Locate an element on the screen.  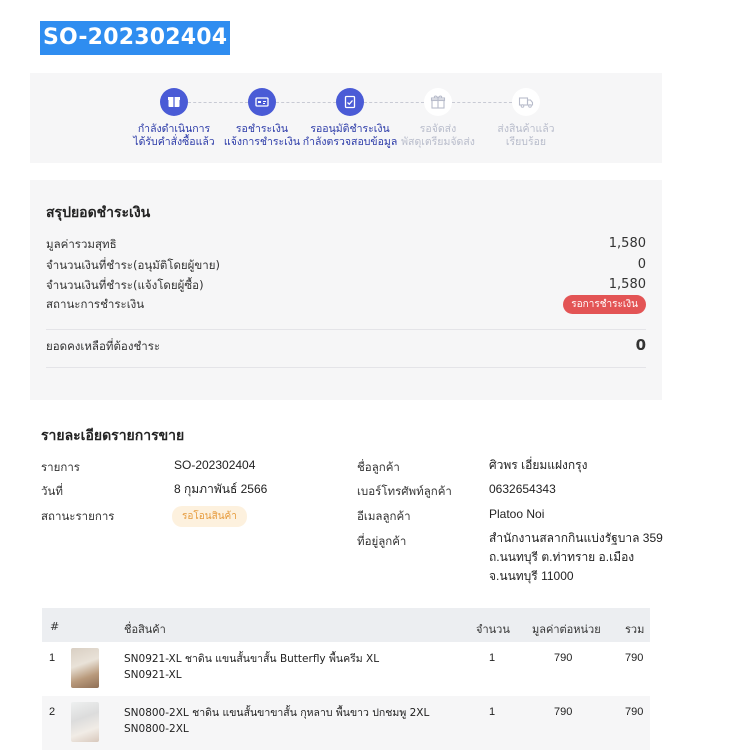
table-header: # ชื่อสินค้า จำนวน มูลค่าต่อหน่วย รวม is located at coordinates (346, 625).